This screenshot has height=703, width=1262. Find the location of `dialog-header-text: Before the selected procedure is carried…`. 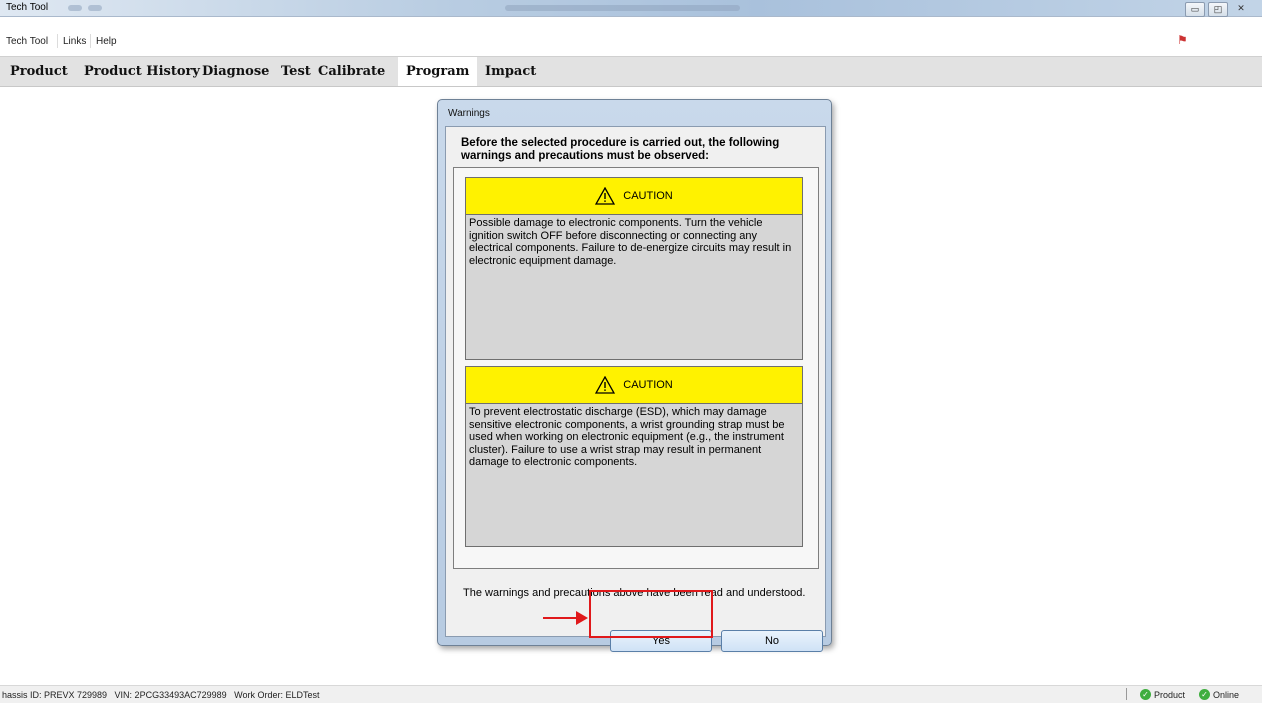

dialog-header-text: Before the selected procedure is carried… is located at coordinates (620, 149).